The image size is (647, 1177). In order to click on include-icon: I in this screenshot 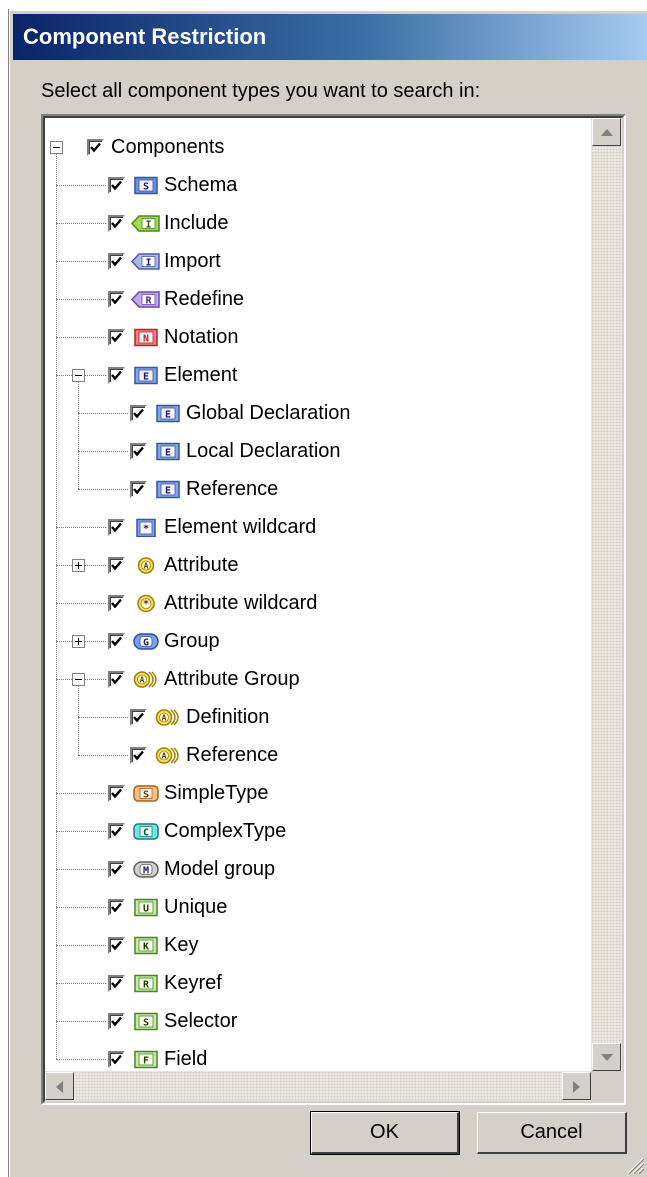, I will do `click(146, 226)`.